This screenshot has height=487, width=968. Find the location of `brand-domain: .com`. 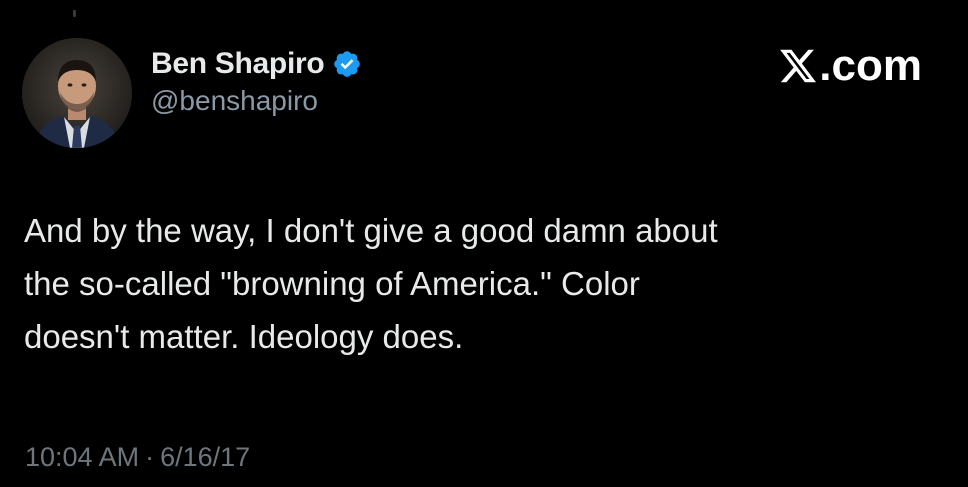

brand-domain: .com is located at coordinates (870, 65).